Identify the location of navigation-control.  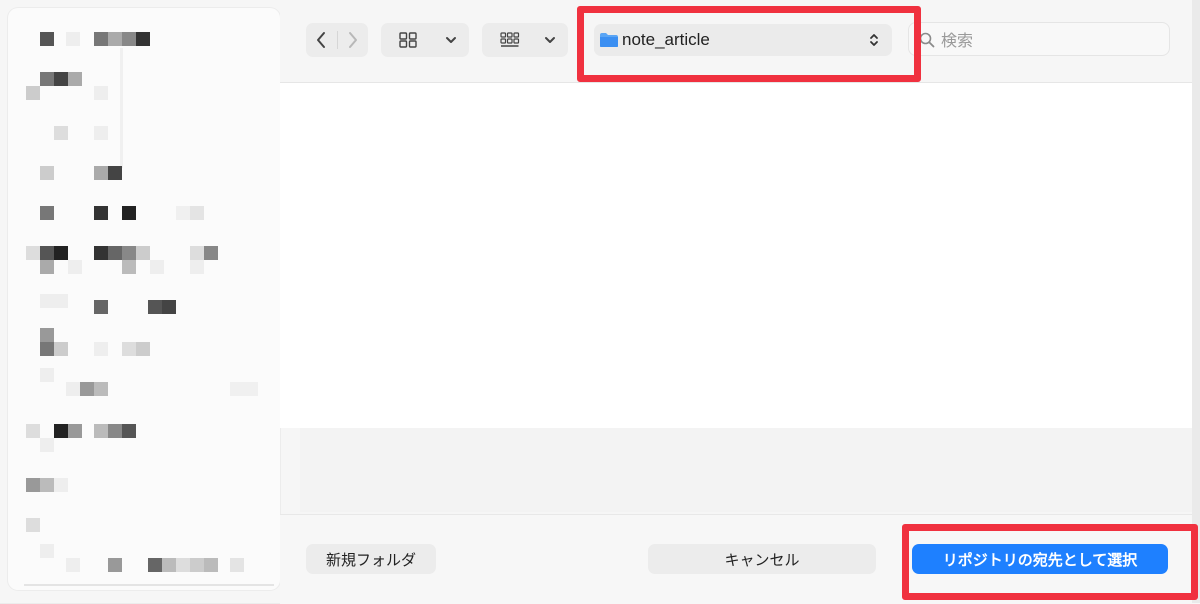
(337, 40).